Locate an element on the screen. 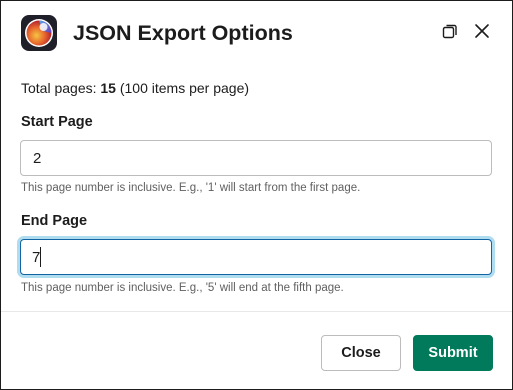  total-pages-summary: Total pages: 15 (100 items per page) is located at coordinates (135, 88).